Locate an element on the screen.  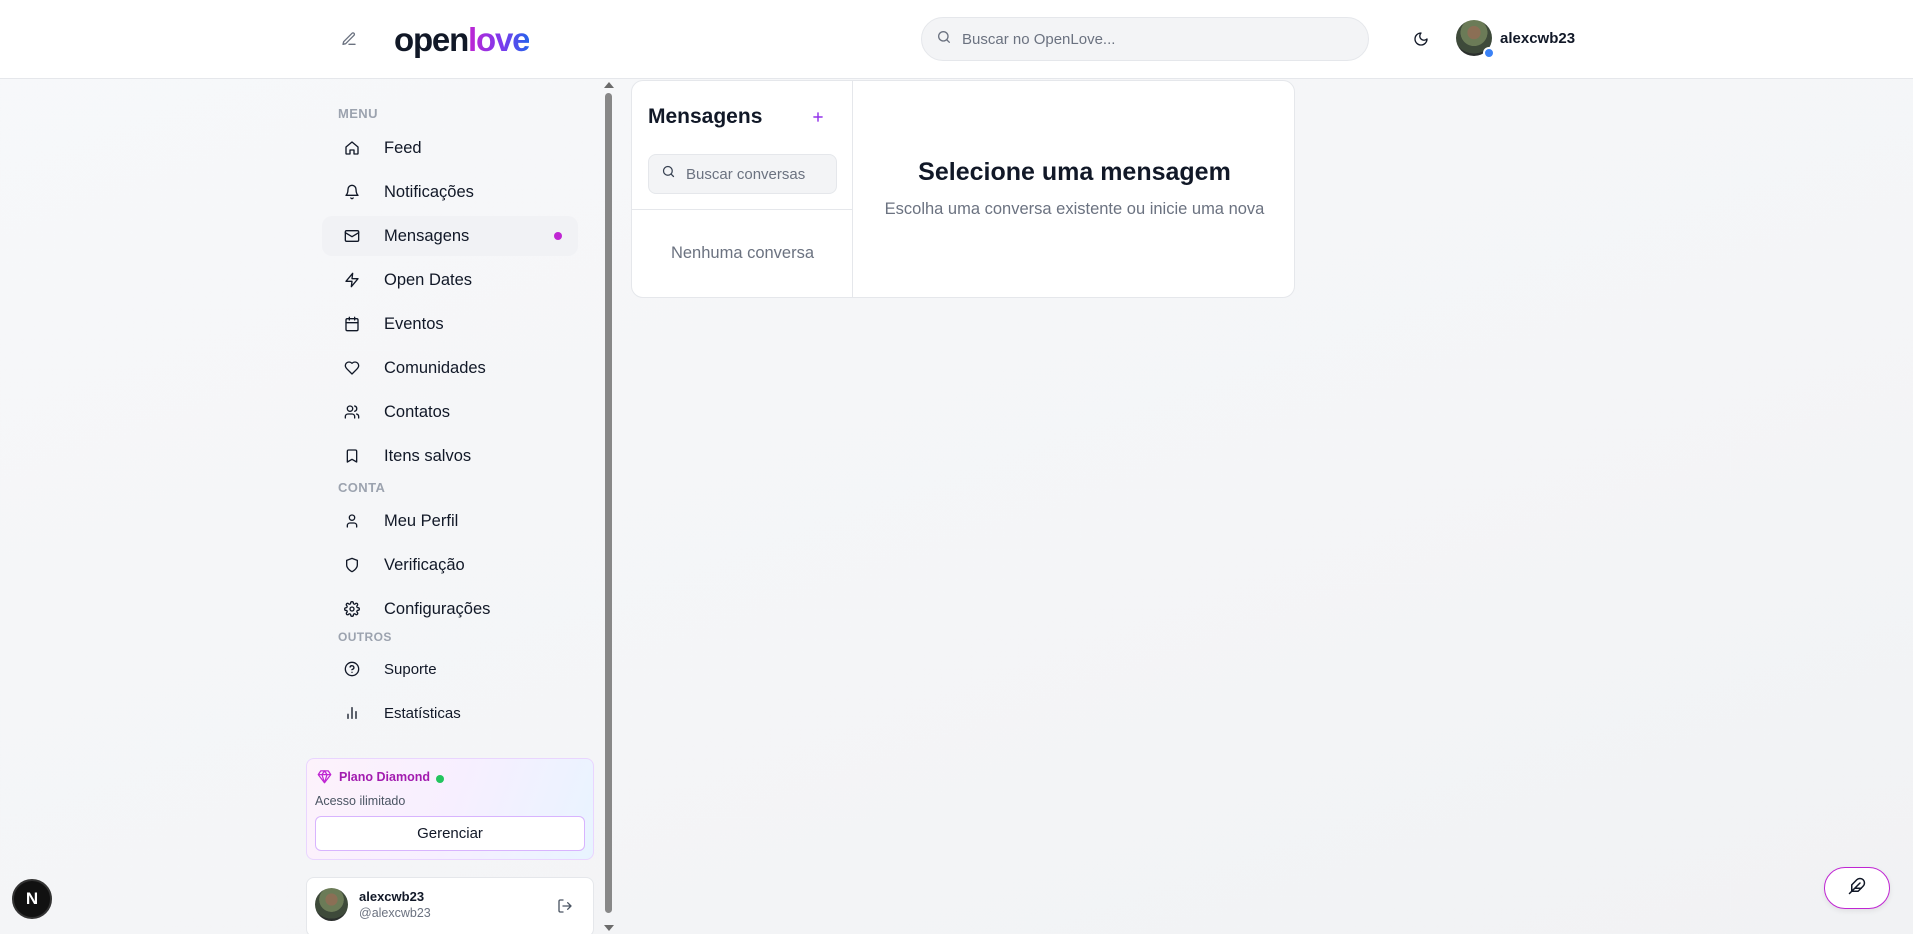
sidebar-scrollbar is located at coordinates (609, 506).